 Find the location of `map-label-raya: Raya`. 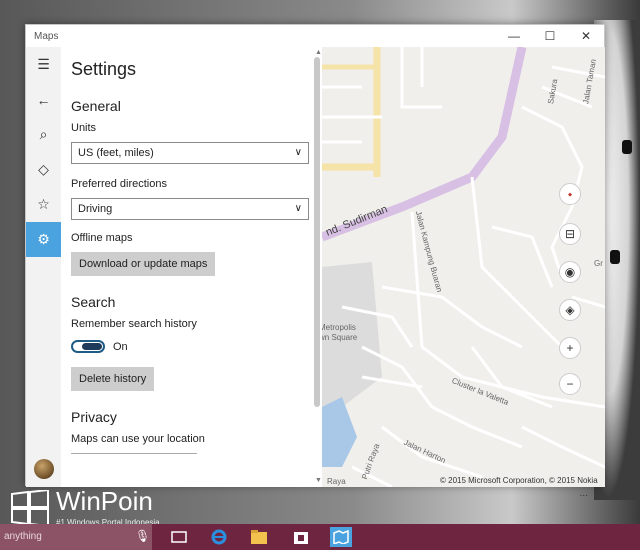

map-label-raya: Raya is located at coordinates (336, 481).